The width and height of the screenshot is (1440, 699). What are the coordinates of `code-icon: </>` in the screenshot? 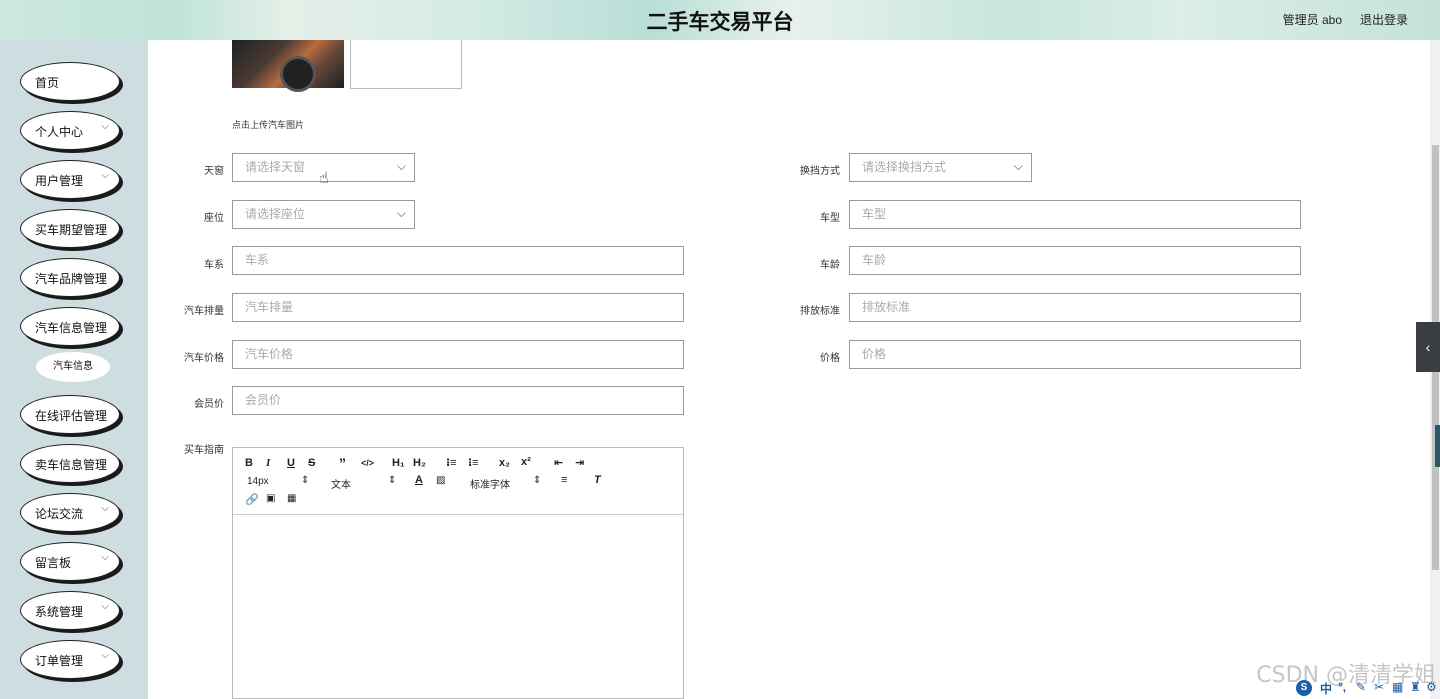 It's located at (367, 463).